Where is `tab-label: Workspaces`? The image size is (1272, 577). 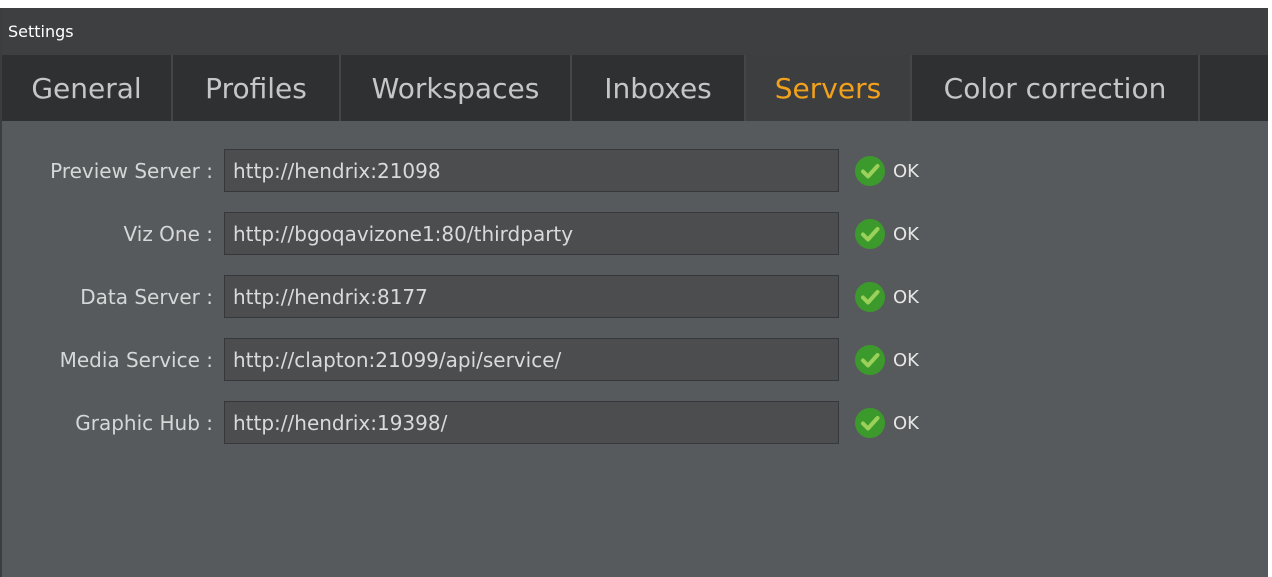 tab-label: Workspaces is located at coordinates (455, 88).